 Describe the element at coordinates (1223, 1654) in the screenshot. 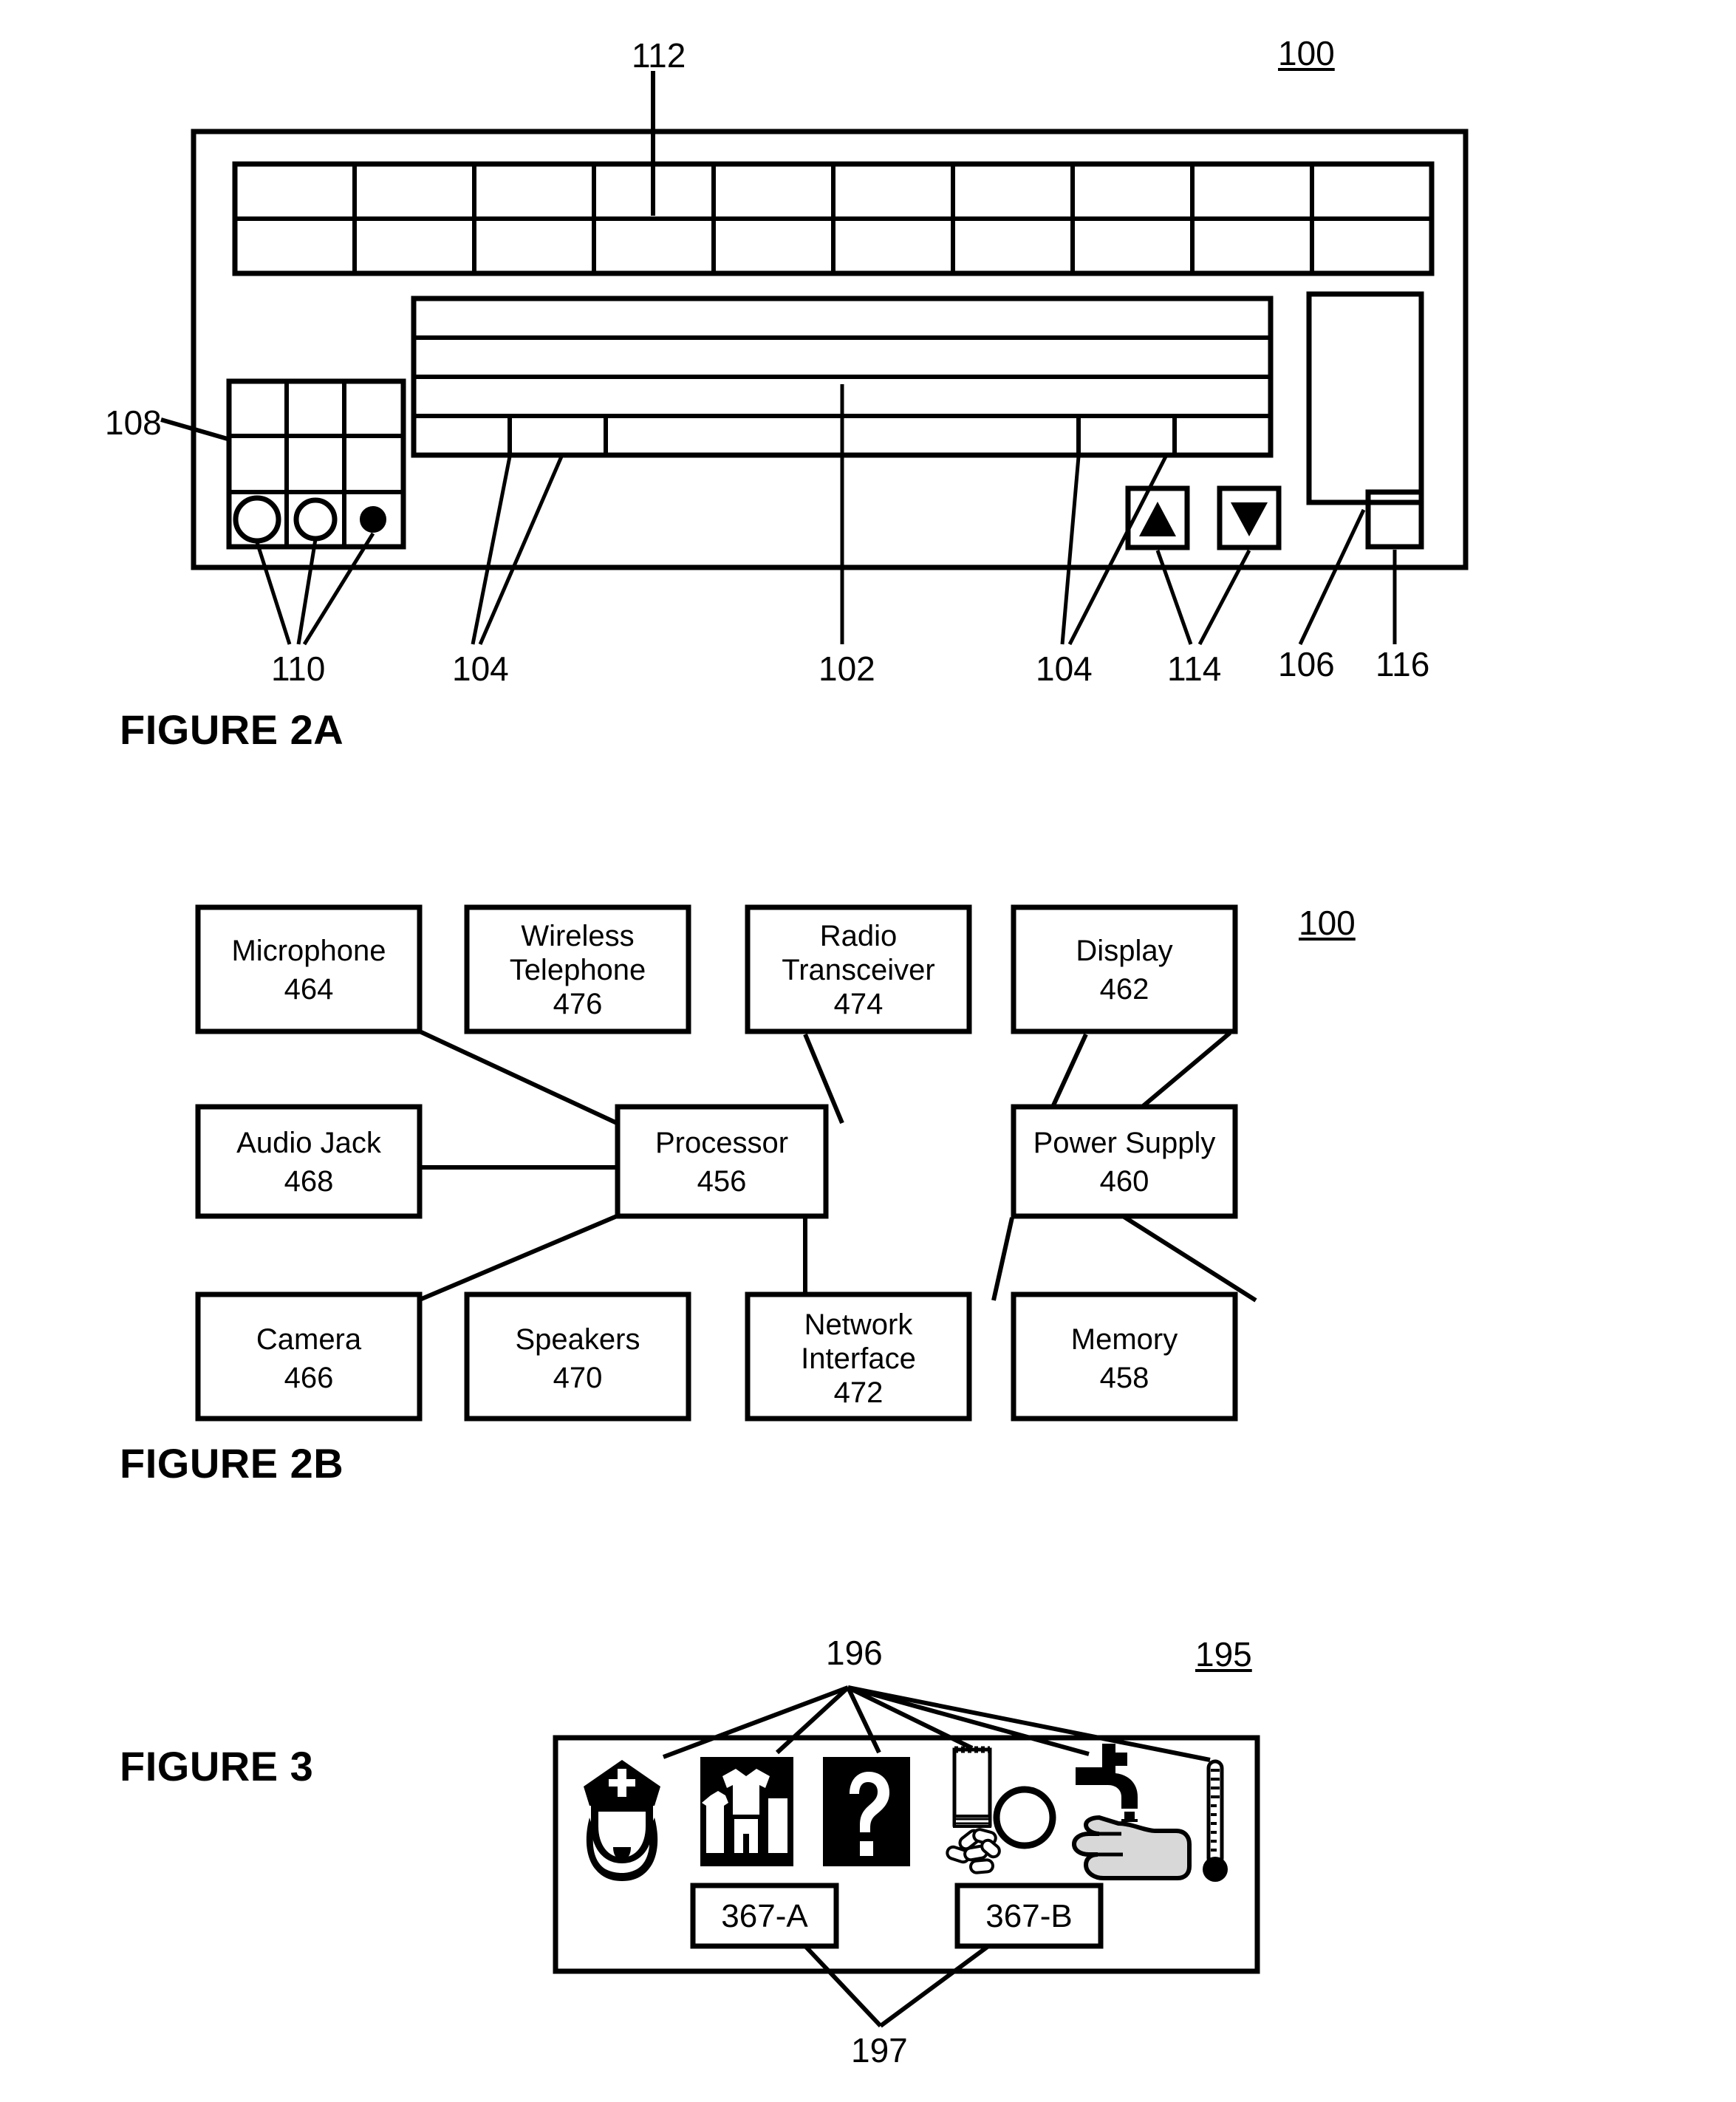

I see `ref-195: 195` at that location.